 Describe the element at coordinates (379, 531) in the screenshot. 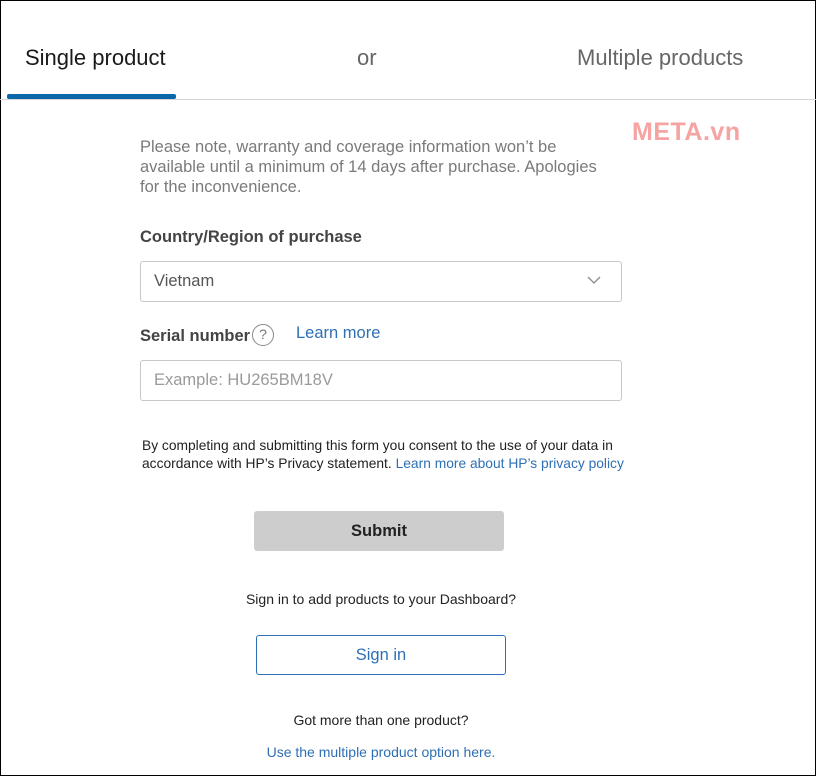

I see `submit-button: Submit` at that location.